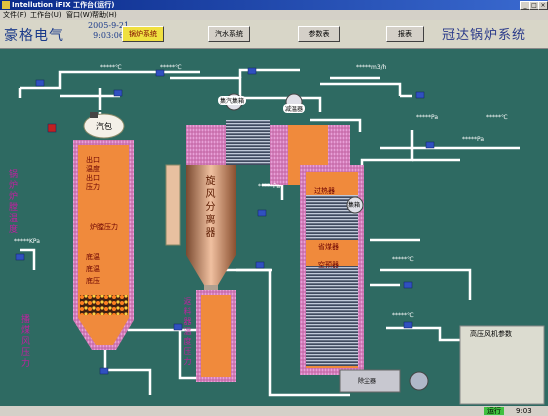 The width and height of the screenshot is (548, 416). I want to click on reducer-label: 减温器, so click(294, 108).